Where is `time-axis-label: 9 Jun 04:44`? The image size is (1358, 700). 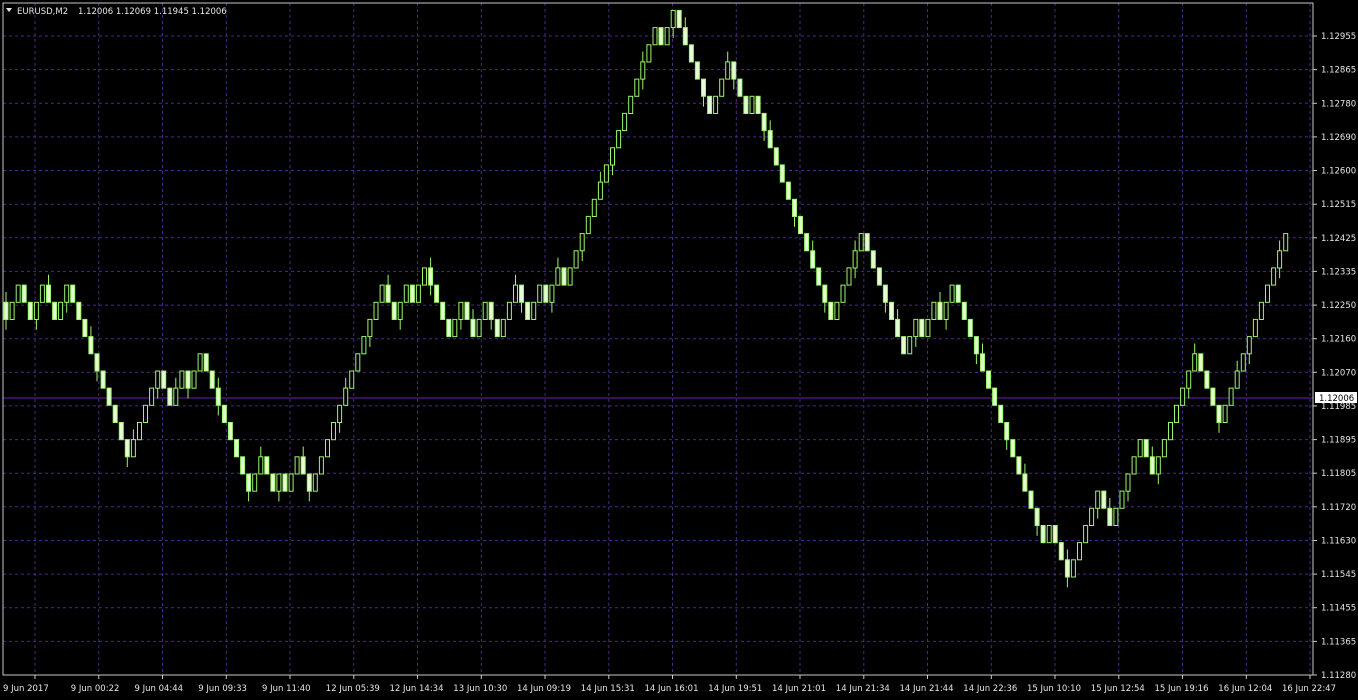
time-axis-label: 9 Jun 04:44 is located at coordinates (159, 689).